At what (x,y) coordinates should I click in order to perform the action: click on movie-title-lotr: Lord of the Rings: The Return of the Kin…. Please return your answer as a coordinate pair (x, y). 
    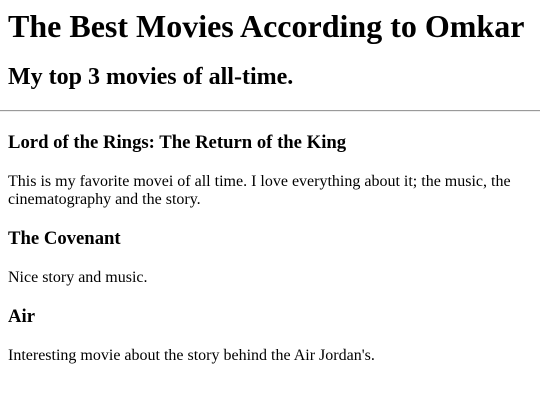
    Looking at the image, I should click on (177, 142).